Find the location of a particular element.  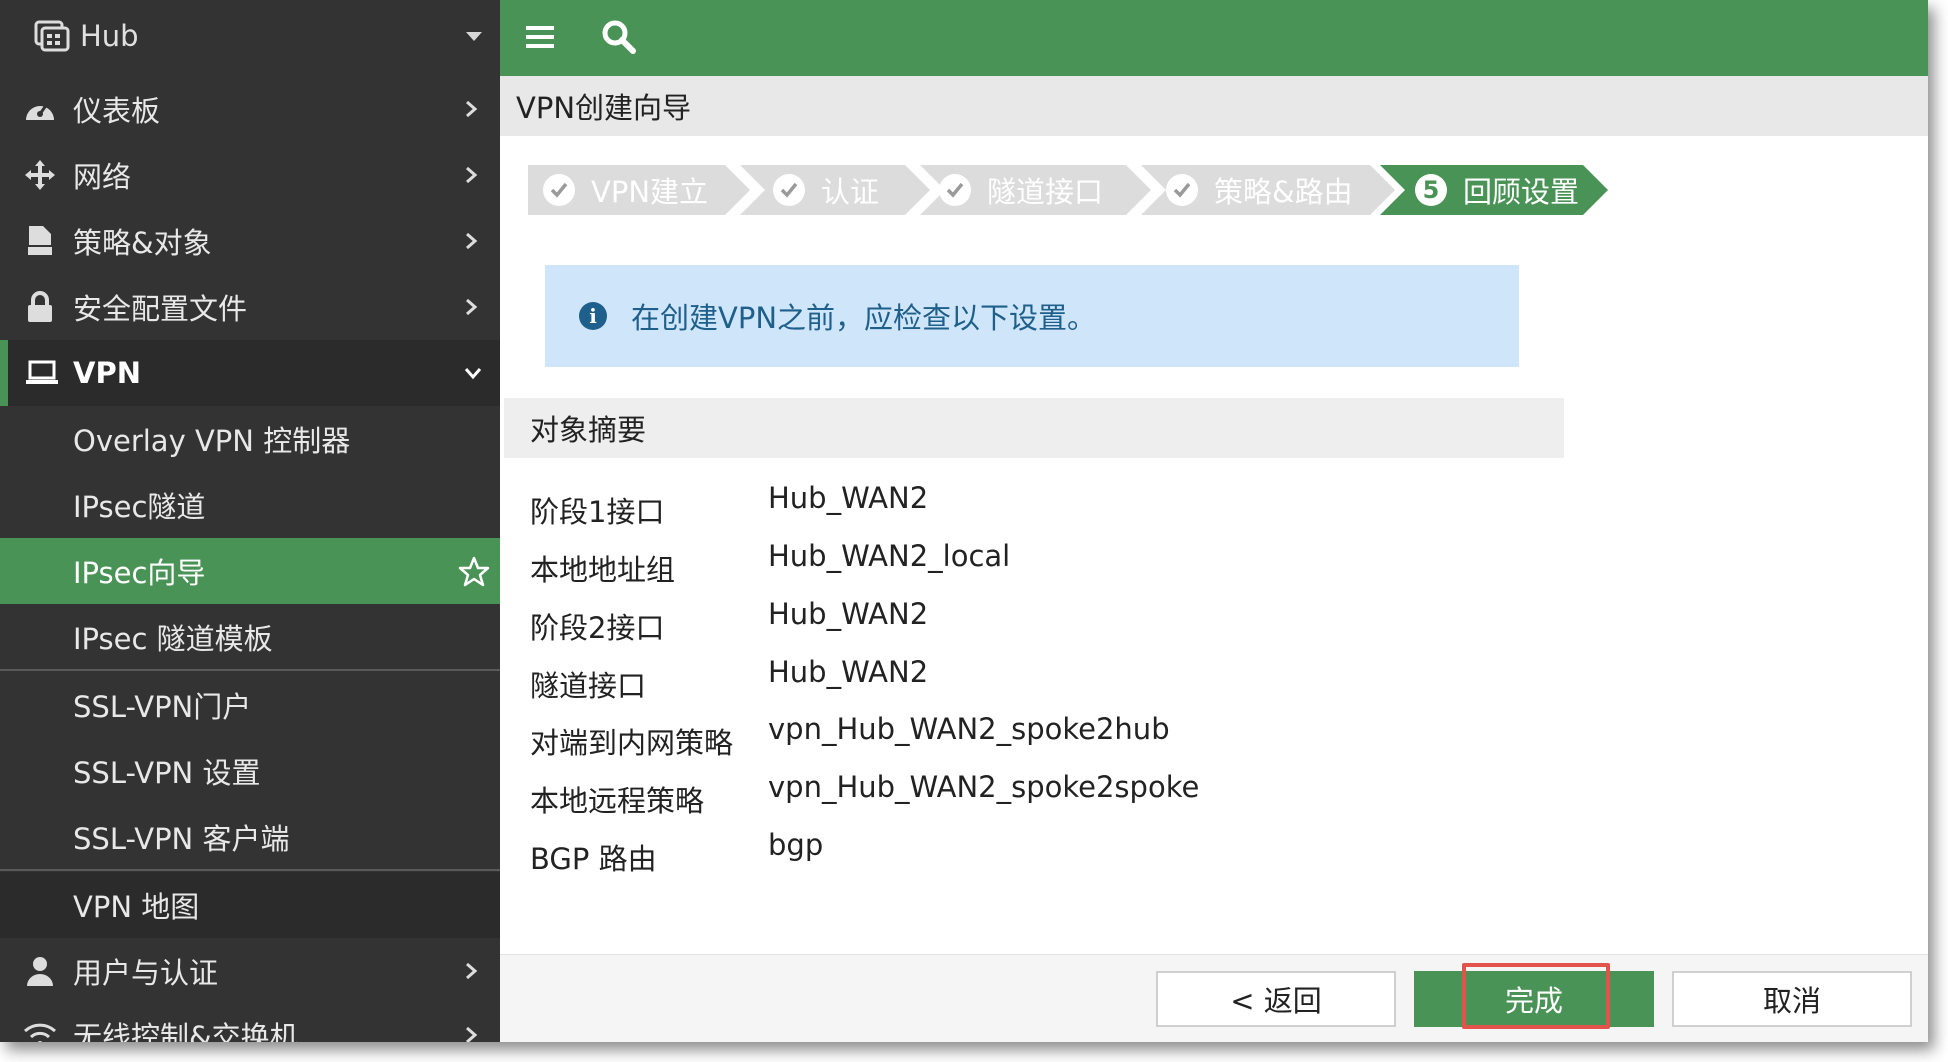

step-label: 隧道接口 is located at coordinates (1045, 192).